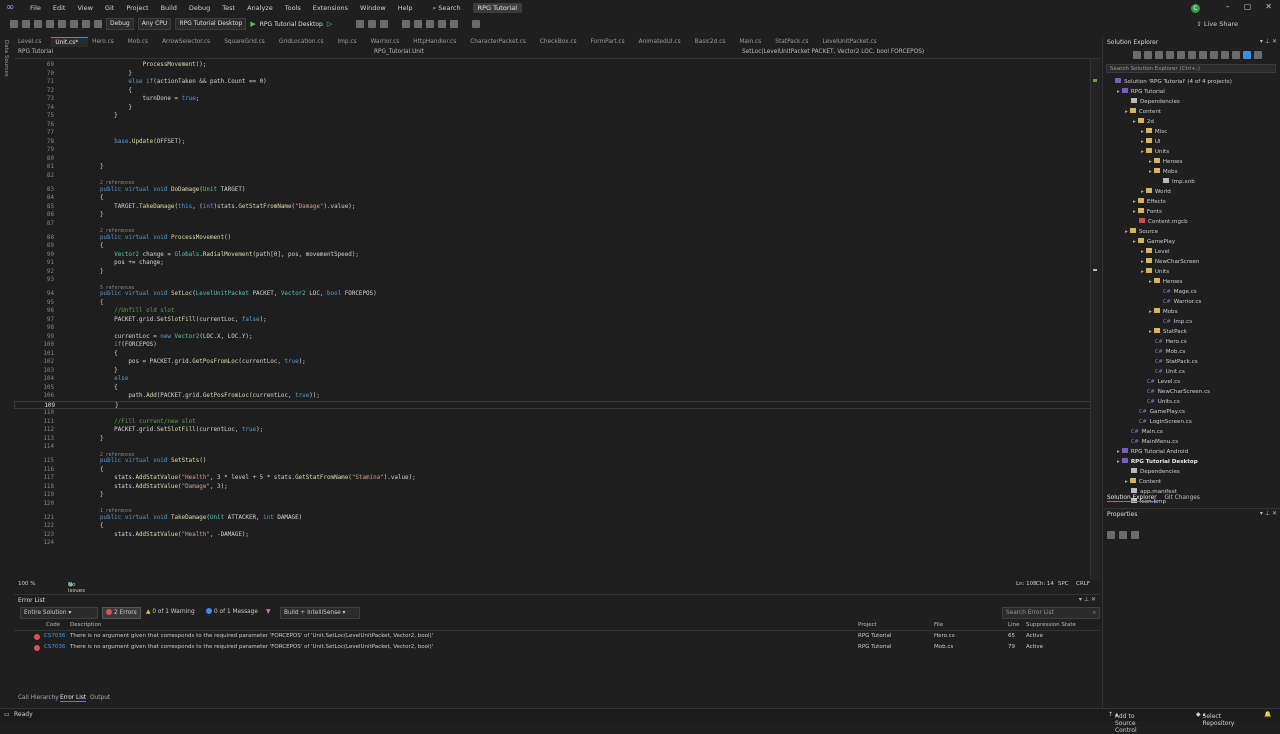  Describe the element at coordinates (1141, 232) in the screenshot. I see `tree-item: ▸ Source` at that location.